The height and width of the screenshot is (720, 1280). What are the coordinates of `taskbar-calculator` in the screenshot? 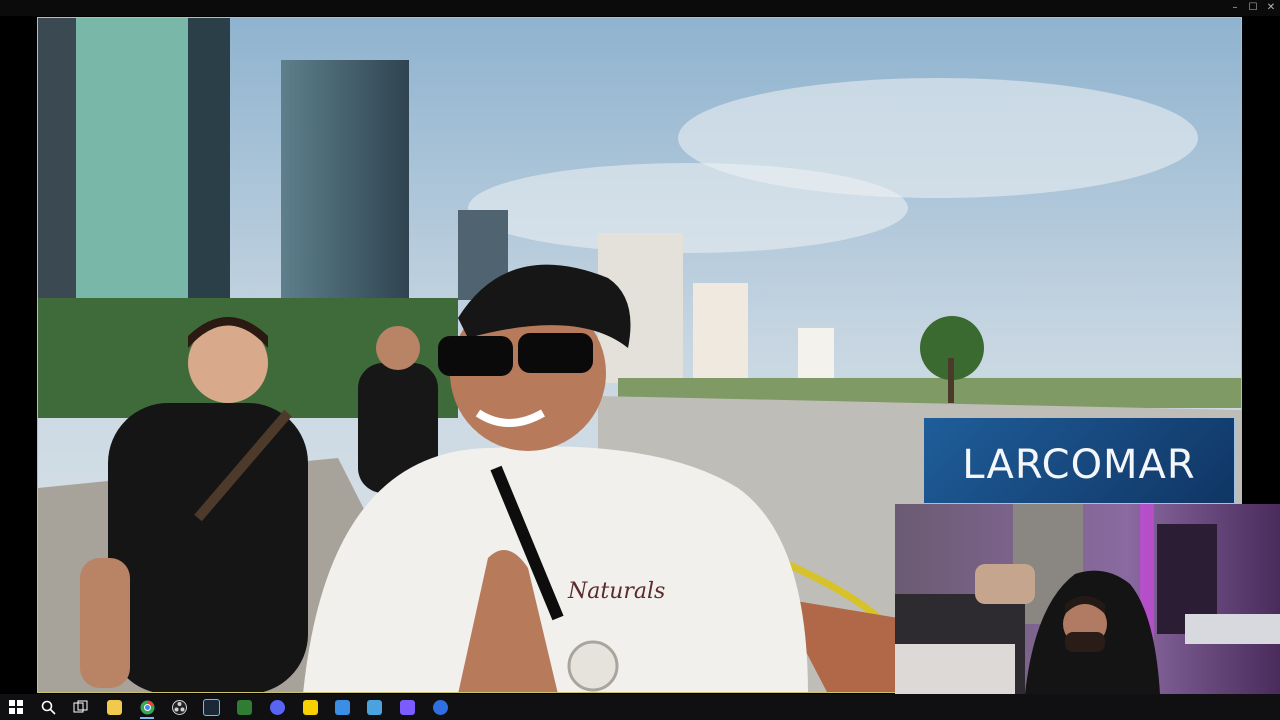 It's located at (374, 707).